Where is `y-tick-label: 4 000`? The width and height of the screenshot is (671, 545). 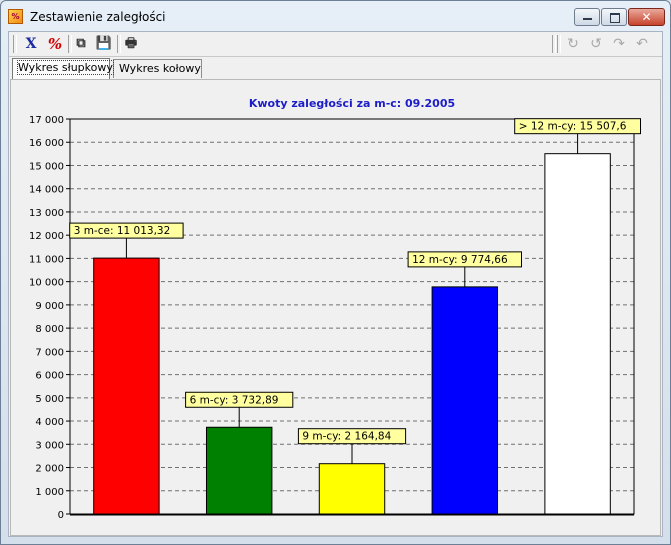 y-tick-label: 4 000 is located at coordinates (49, 422).